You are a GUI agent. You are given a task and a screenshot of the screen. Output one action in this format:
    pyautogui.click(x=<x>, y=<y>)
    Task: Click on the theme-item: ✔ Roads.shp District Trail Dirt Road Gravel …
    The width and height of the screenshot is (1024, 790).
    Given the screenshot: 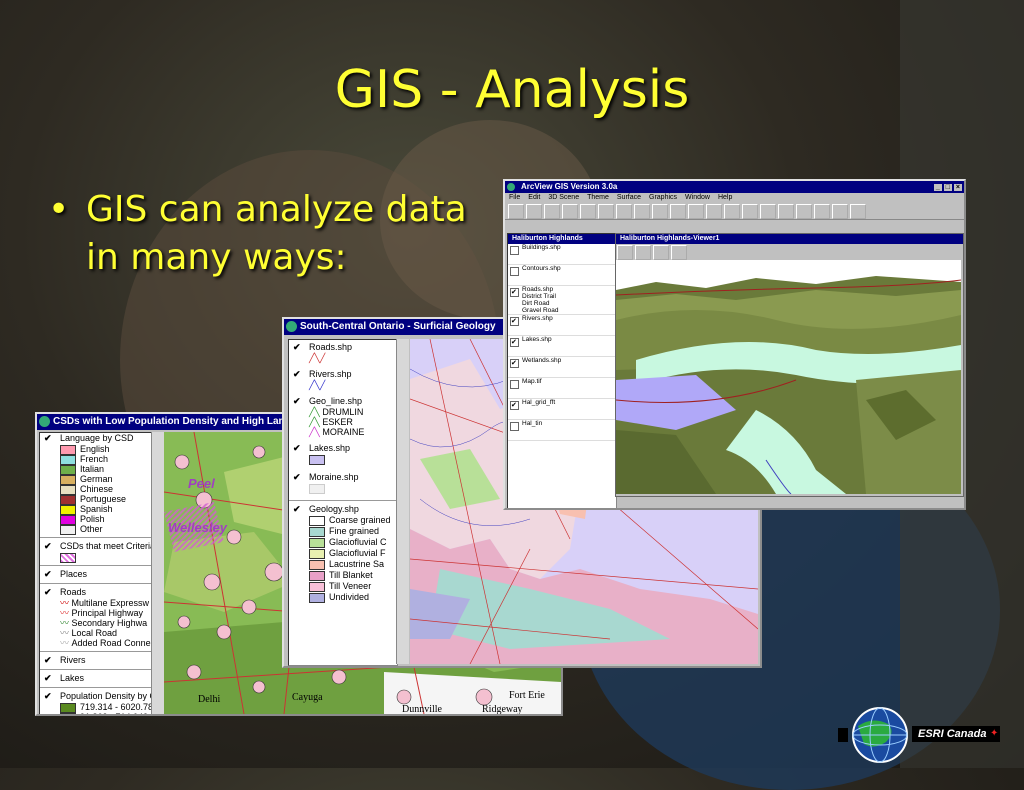 What is the action you would take?
    pyautogui.click(x=562, y=300)
    